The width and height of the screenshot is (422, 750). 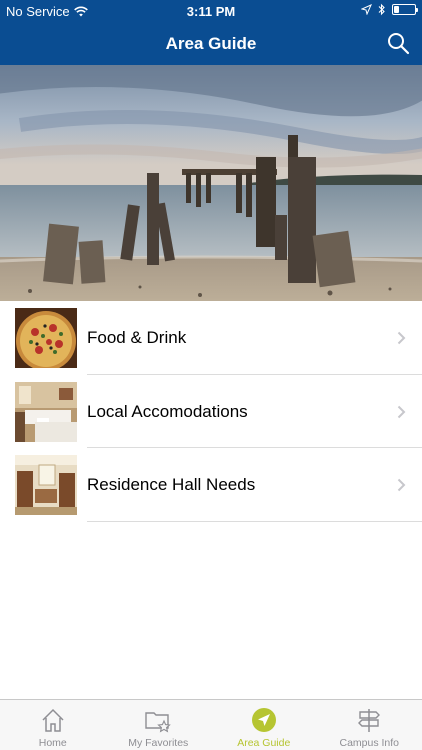 What do you see at coordinates (137, 337) in the screenshot?
I see `list-item-label: Food & Drink` at bounding box center [137, 337].